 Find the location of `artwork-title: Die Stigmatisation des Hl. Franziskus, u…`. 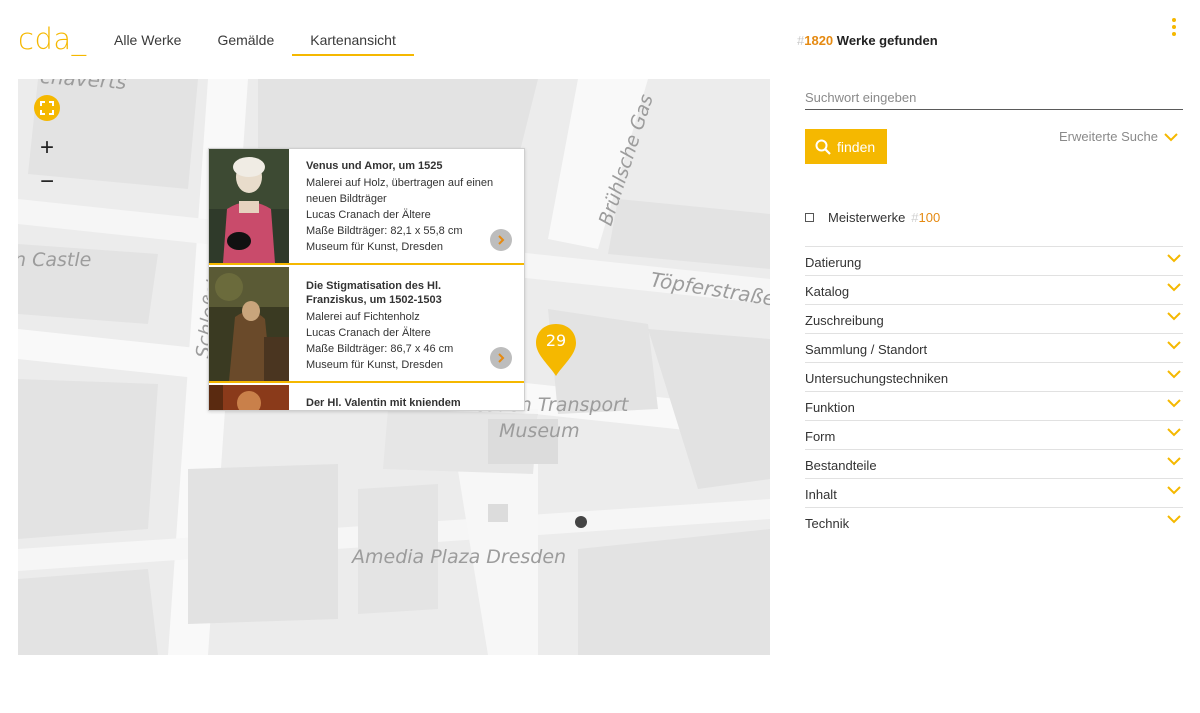

artwork-title: Die Stigmatisation des Hl. Franziskus, u… is located at coordinates (374, 293).